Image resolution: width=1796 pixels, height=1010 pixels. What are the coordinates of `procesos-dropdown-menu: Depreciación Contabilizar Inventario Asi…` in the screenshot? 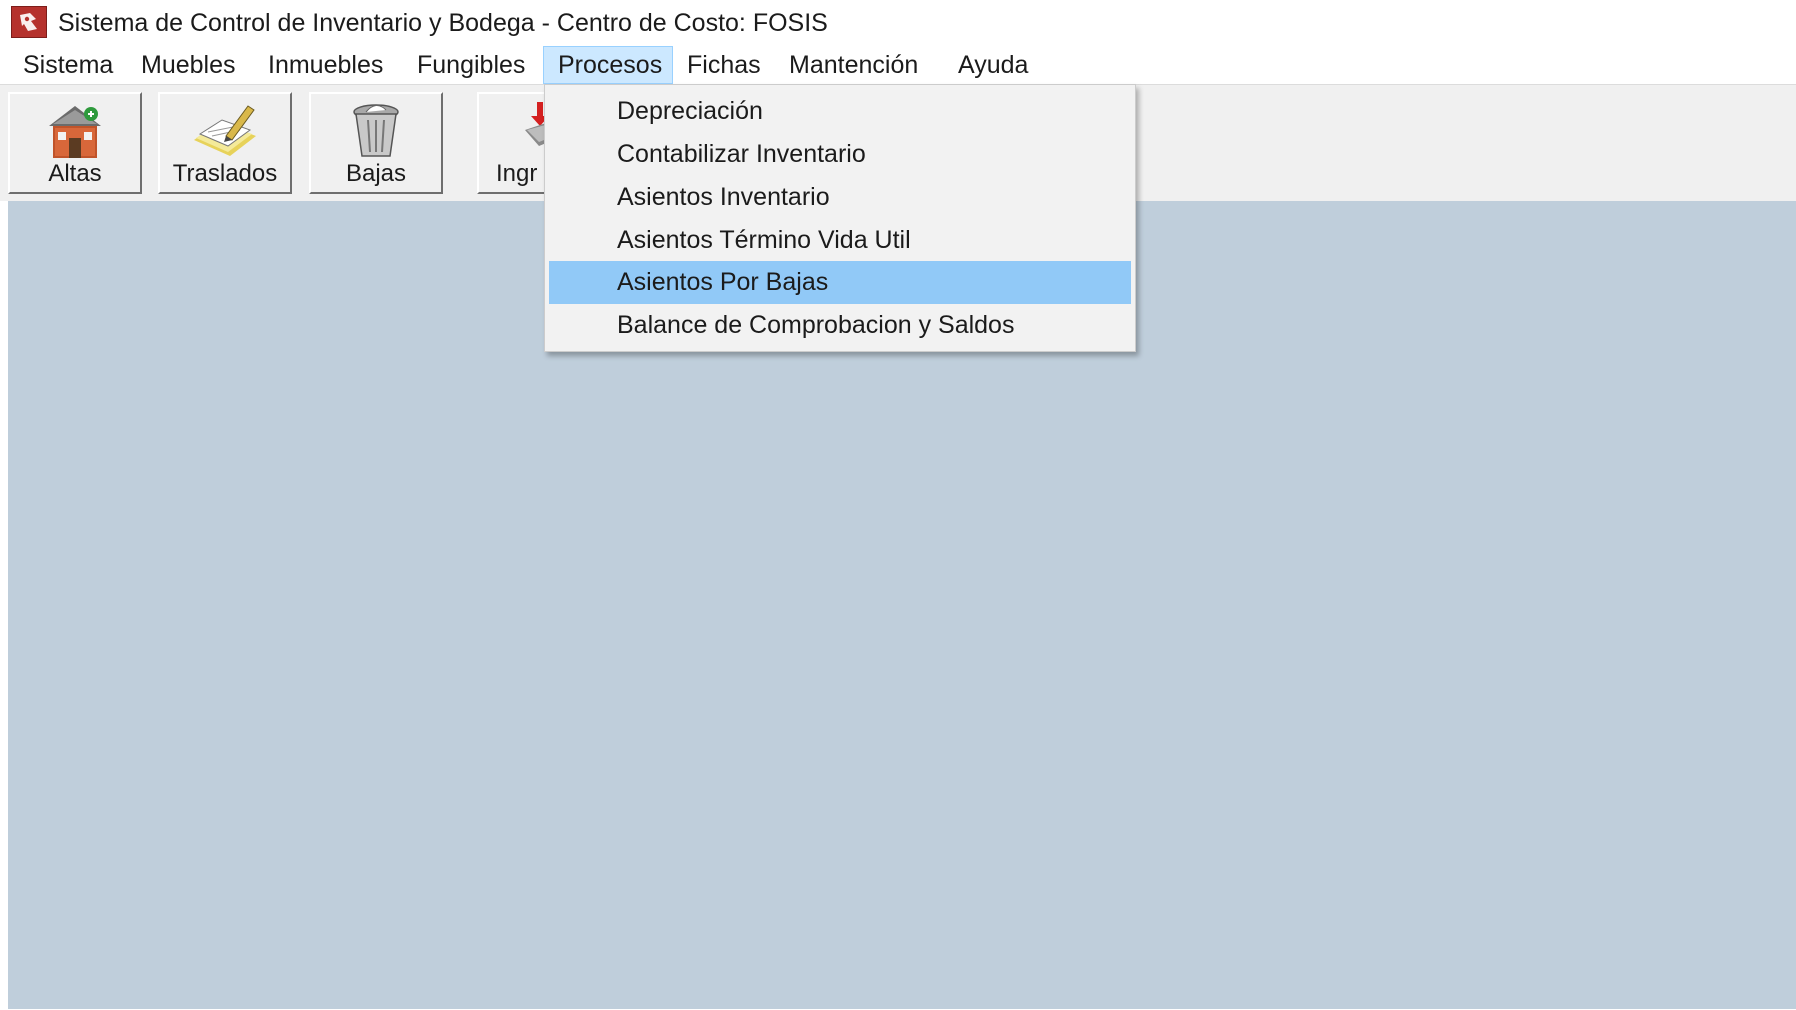 It's located at (840, 218).